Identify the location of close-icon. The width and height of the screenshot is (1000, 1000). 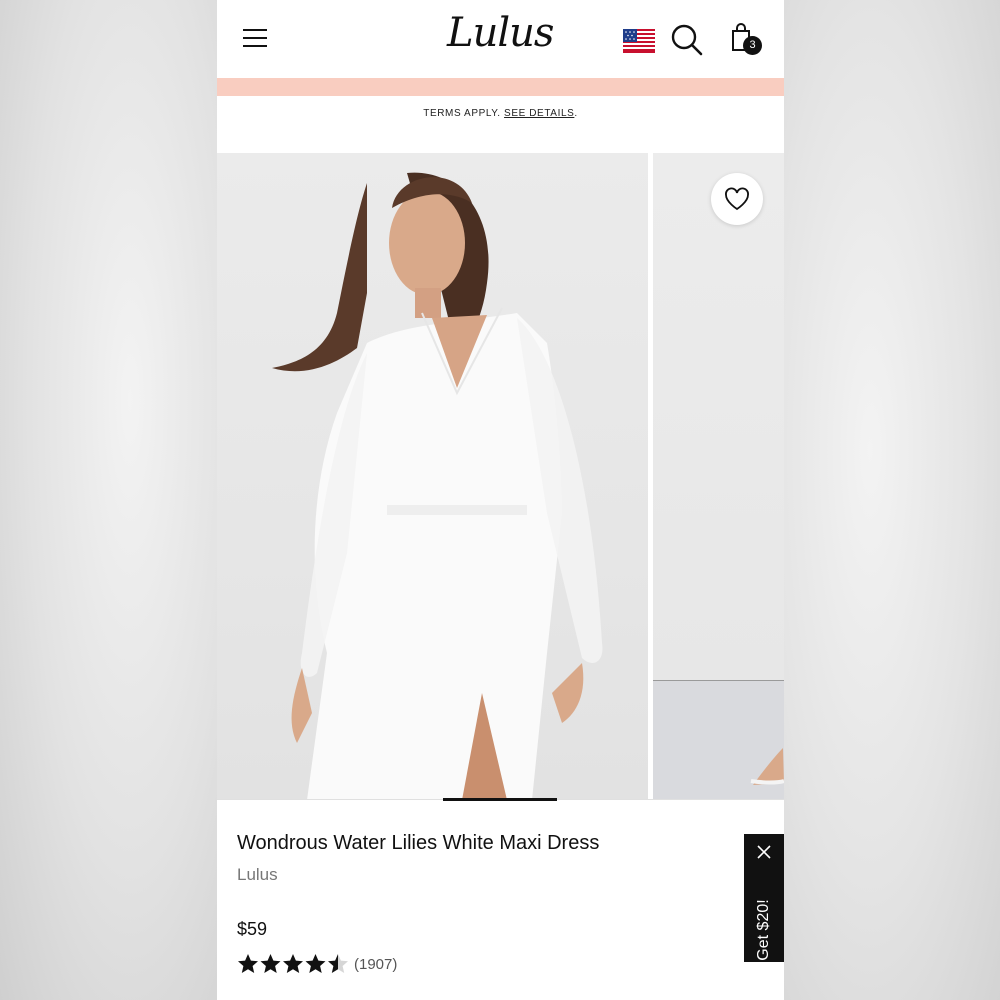
(764, 852).